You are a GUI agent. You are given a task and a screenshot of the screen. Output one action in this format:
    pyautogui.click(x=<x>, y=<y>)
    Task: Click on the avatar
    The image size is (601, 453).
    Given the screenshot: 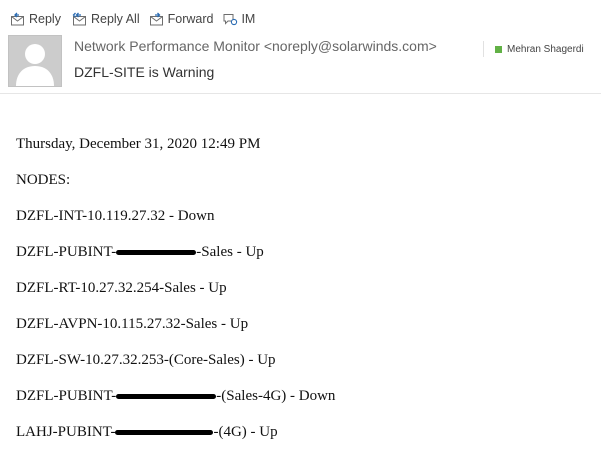 What is the action you would take?
    pyautogui.click(x=35, y=61)
    